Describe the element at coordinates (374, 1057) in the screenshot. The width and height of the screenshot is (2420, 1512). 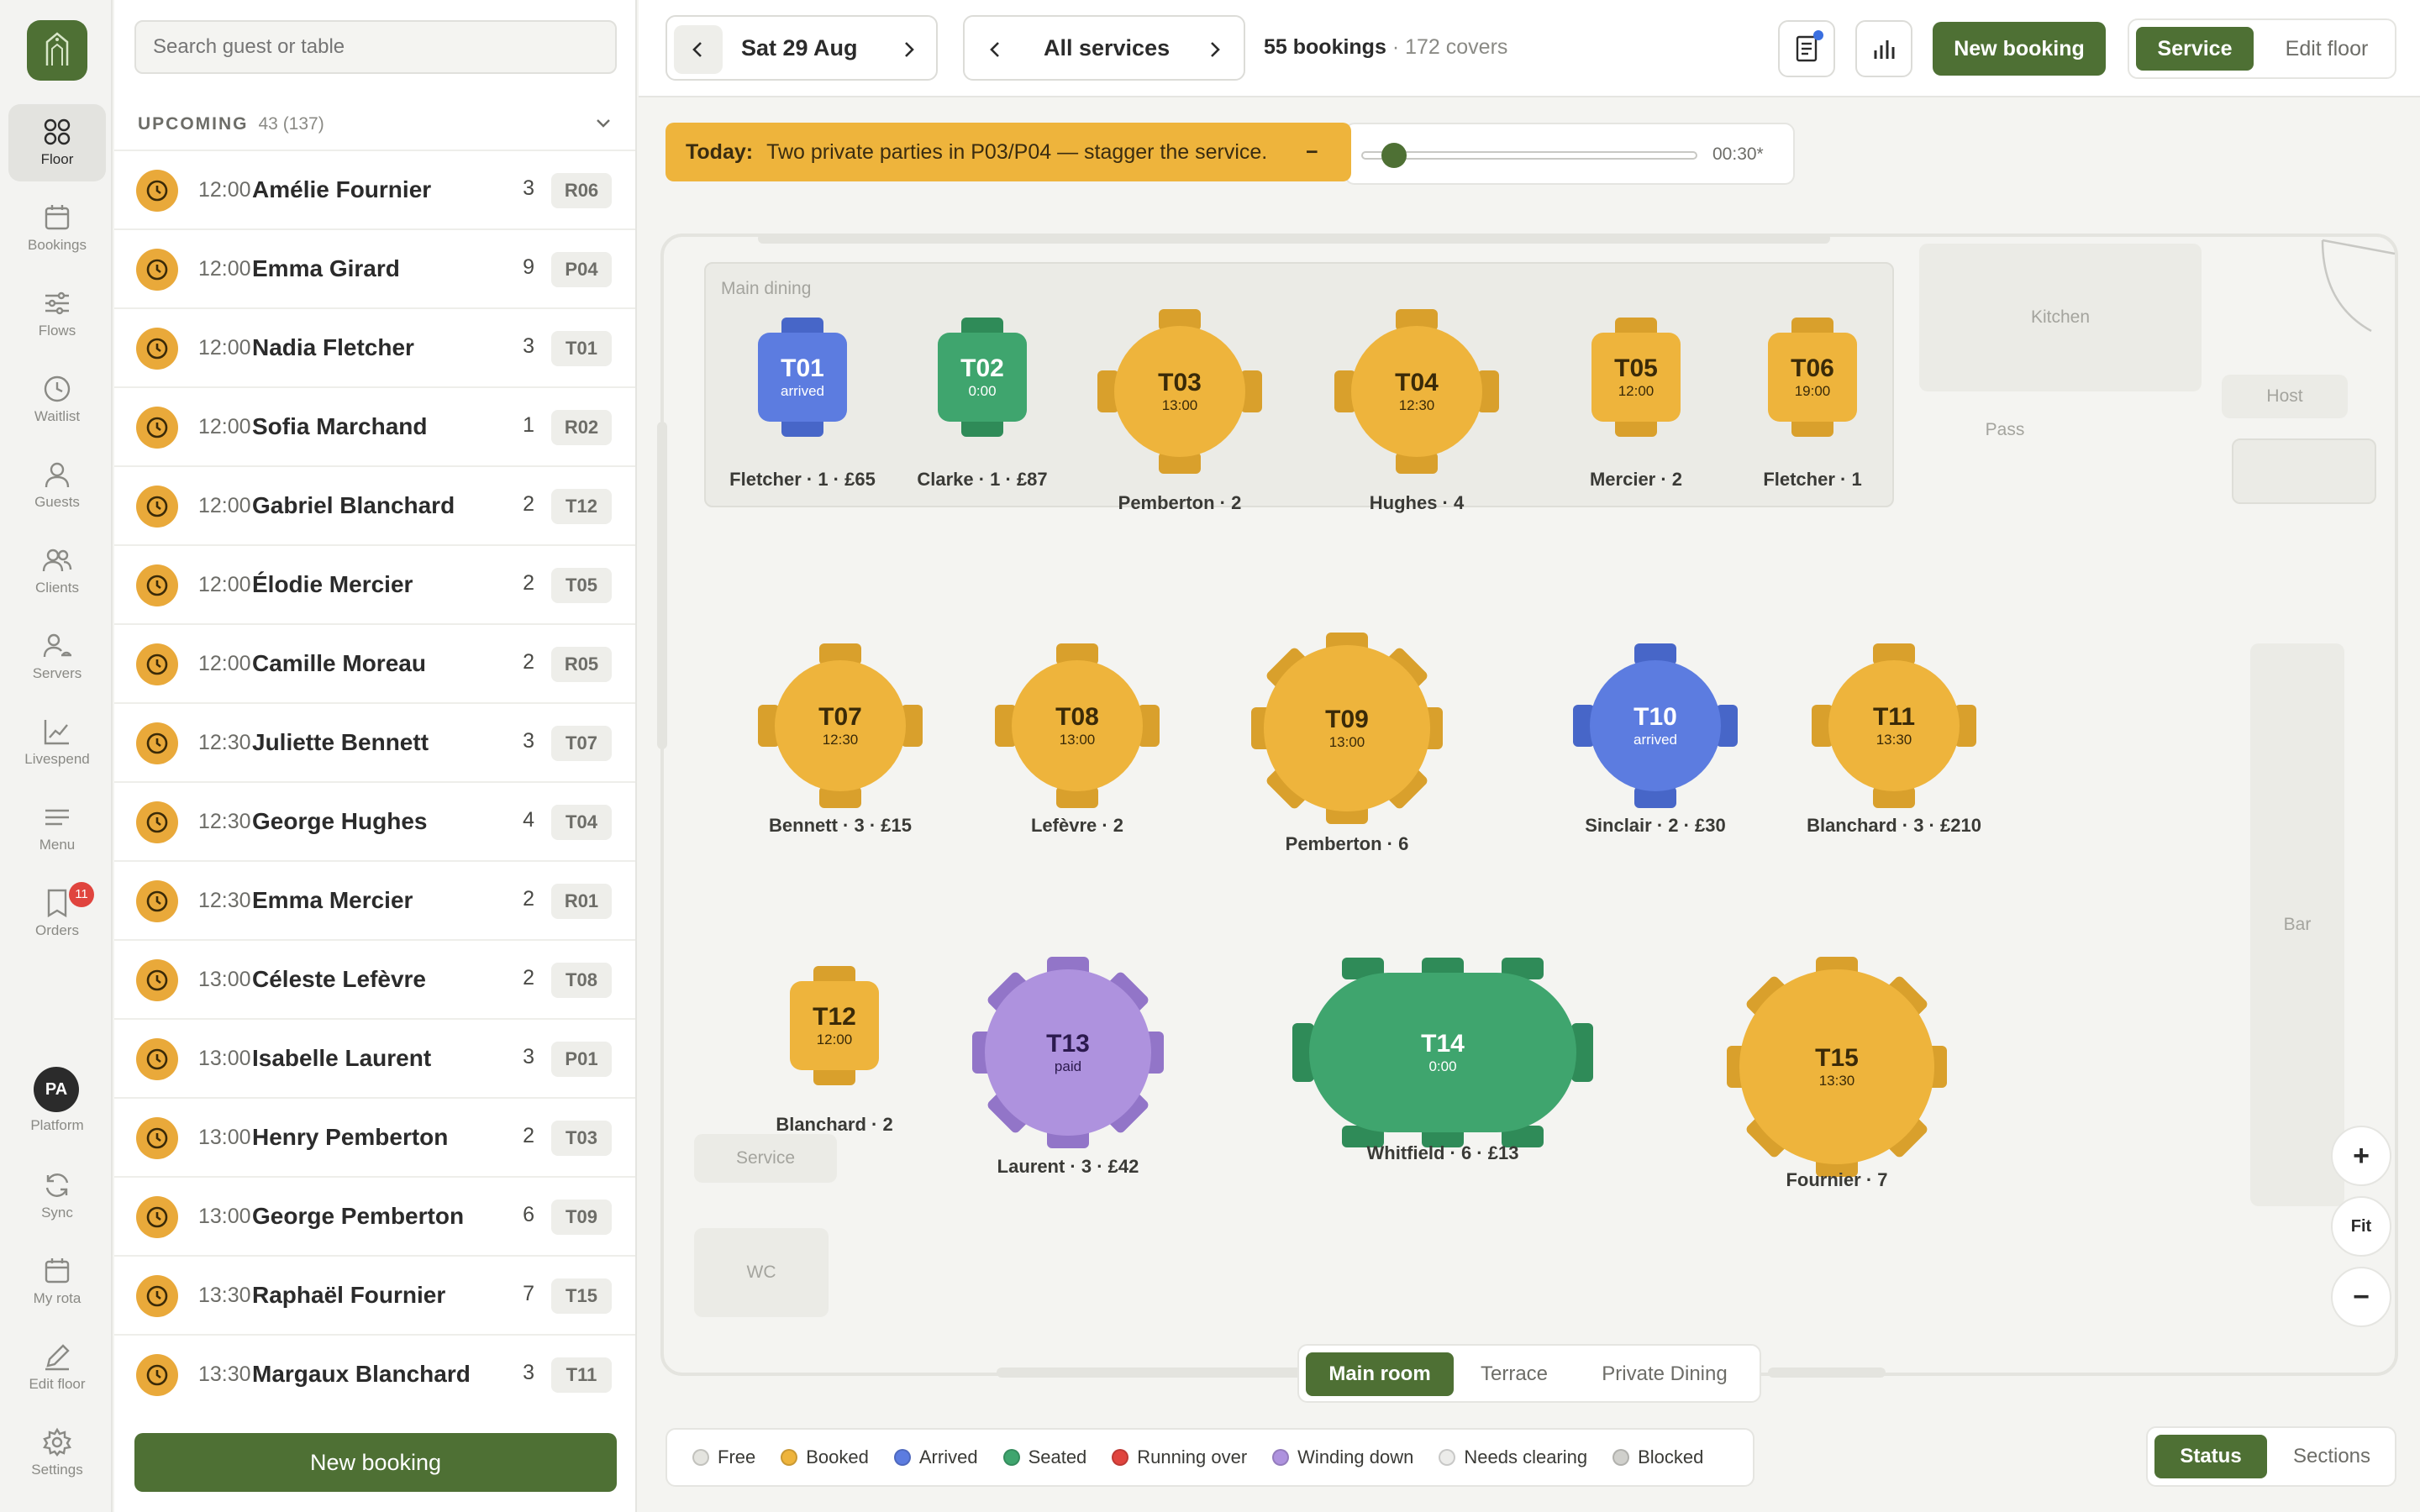
I see `booking-row: 13:00 Isabelle Laurent 3 P01` at that location.